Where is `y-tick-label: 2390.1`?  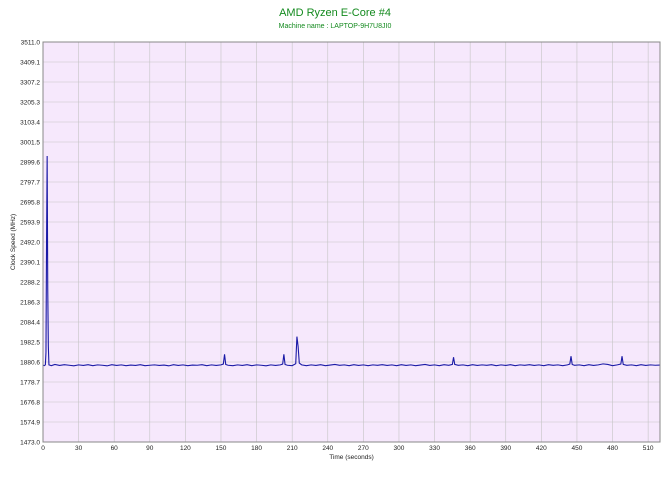 y-tick-label: 2390.1 is located at coordinates (30, 262).